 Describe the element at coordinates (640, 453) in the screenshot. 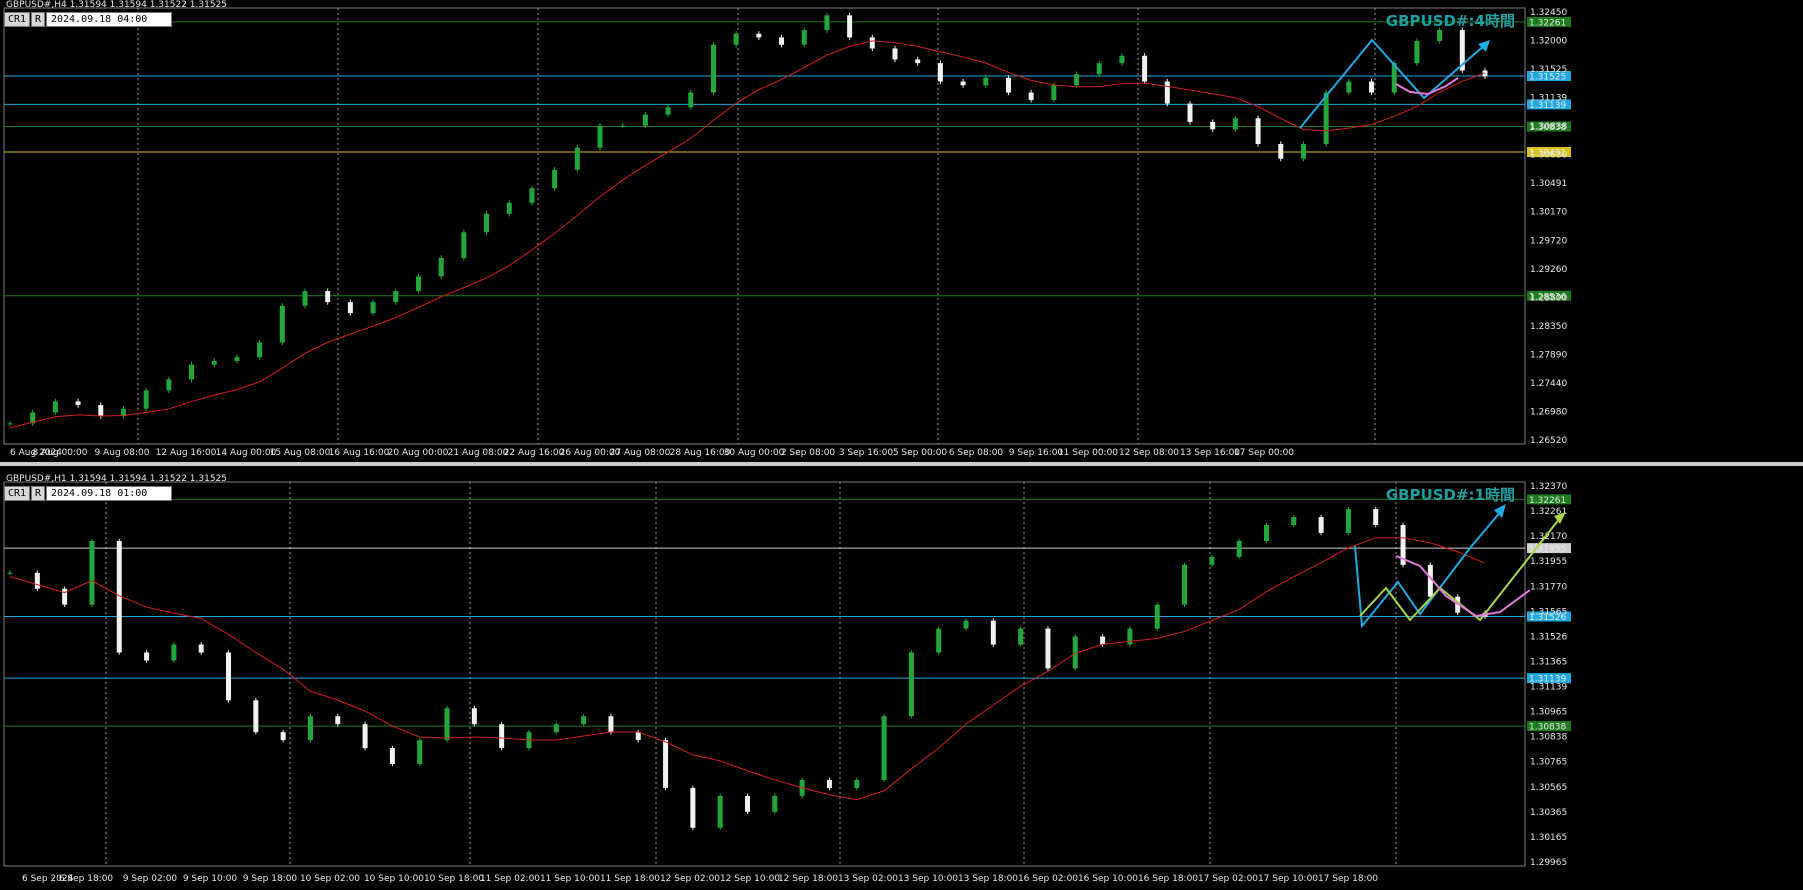

I see `time-axis-label: 27 Aug 08:00` at that location.